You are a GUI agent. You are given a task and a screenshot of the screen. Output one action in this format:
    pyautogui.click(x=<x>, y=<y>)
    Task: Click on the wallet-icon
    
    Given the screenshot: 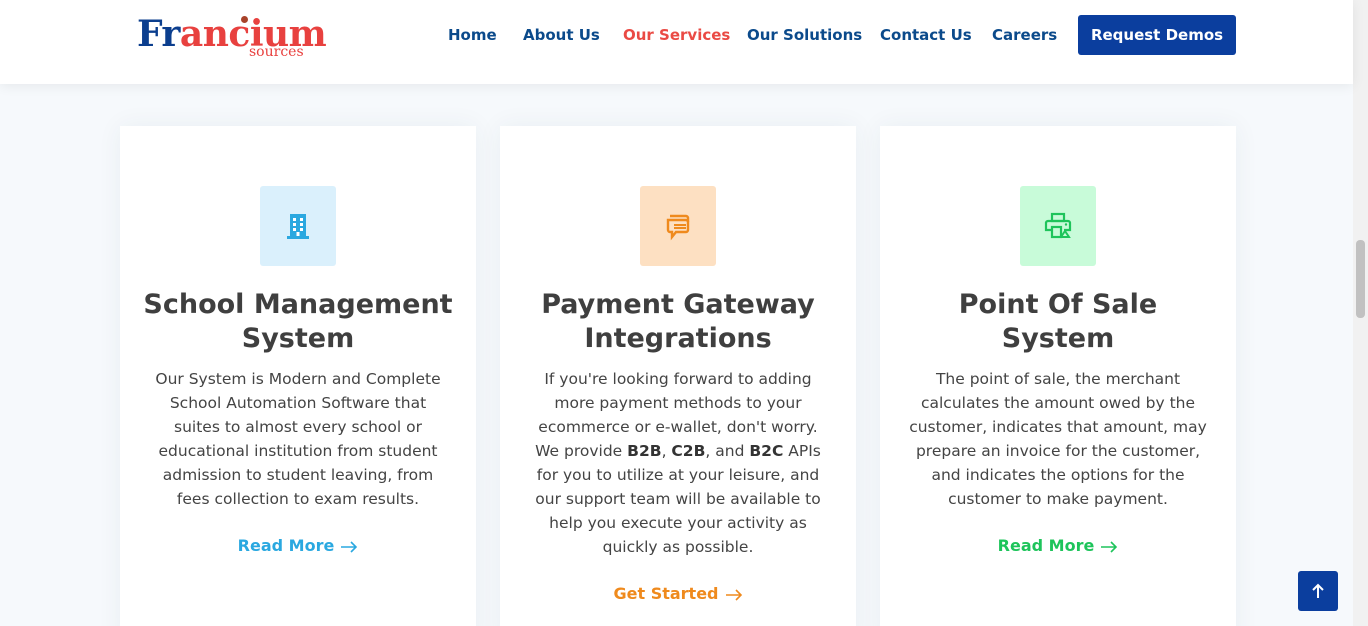 What is the action you would take?
    pyautogui.click(x=678, y=227)
    